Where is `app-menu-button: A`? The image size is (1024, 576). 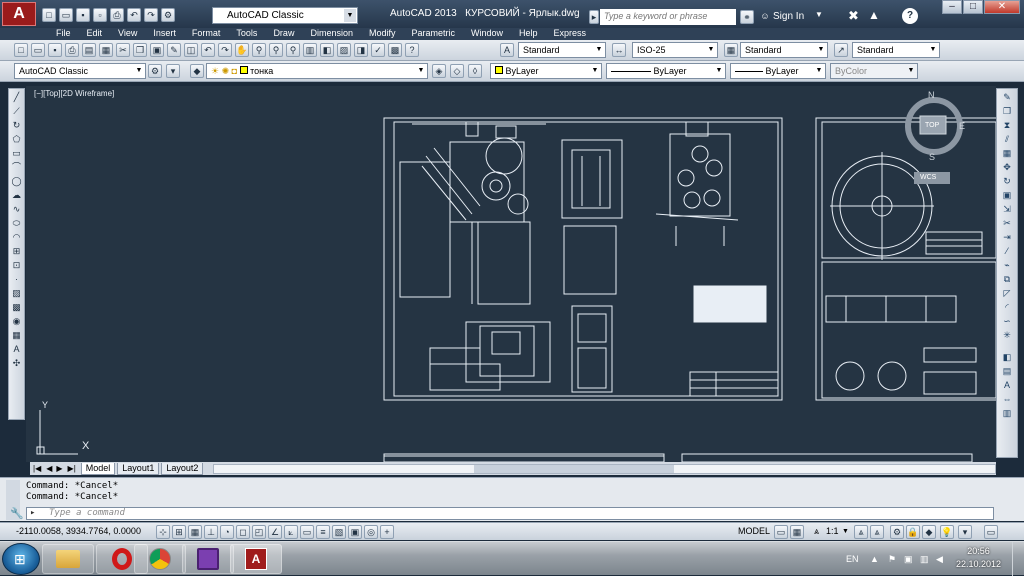 app-menu-button: A is located at coordinates (19, 14).